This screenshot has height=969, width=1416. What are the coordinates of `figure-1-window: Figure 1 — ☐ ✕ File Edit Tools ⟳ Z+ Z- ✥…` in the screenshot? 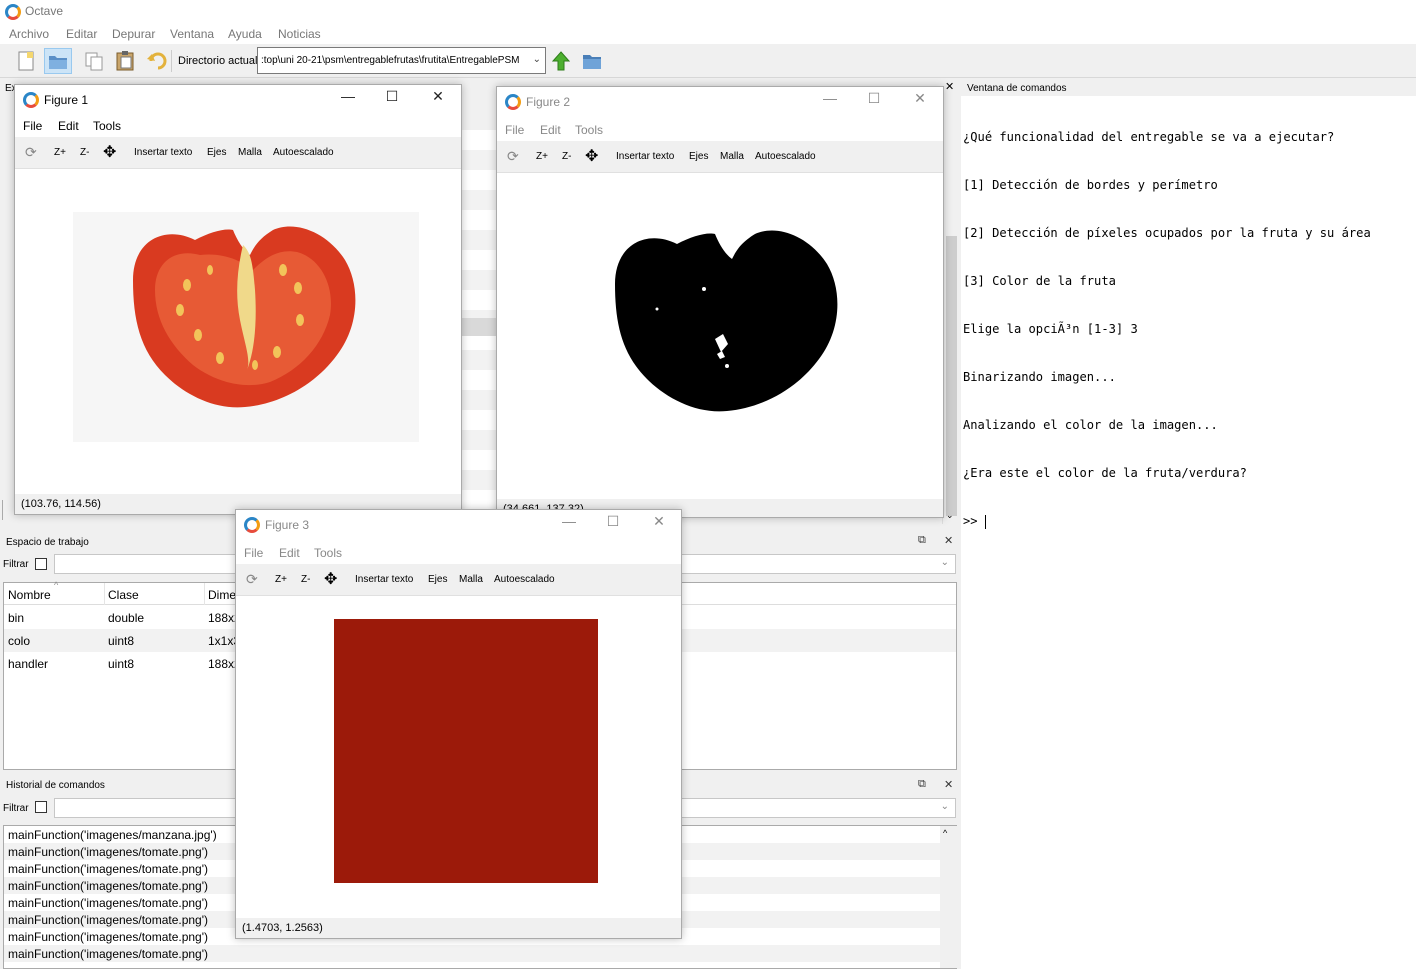 It's located at (238, 299).